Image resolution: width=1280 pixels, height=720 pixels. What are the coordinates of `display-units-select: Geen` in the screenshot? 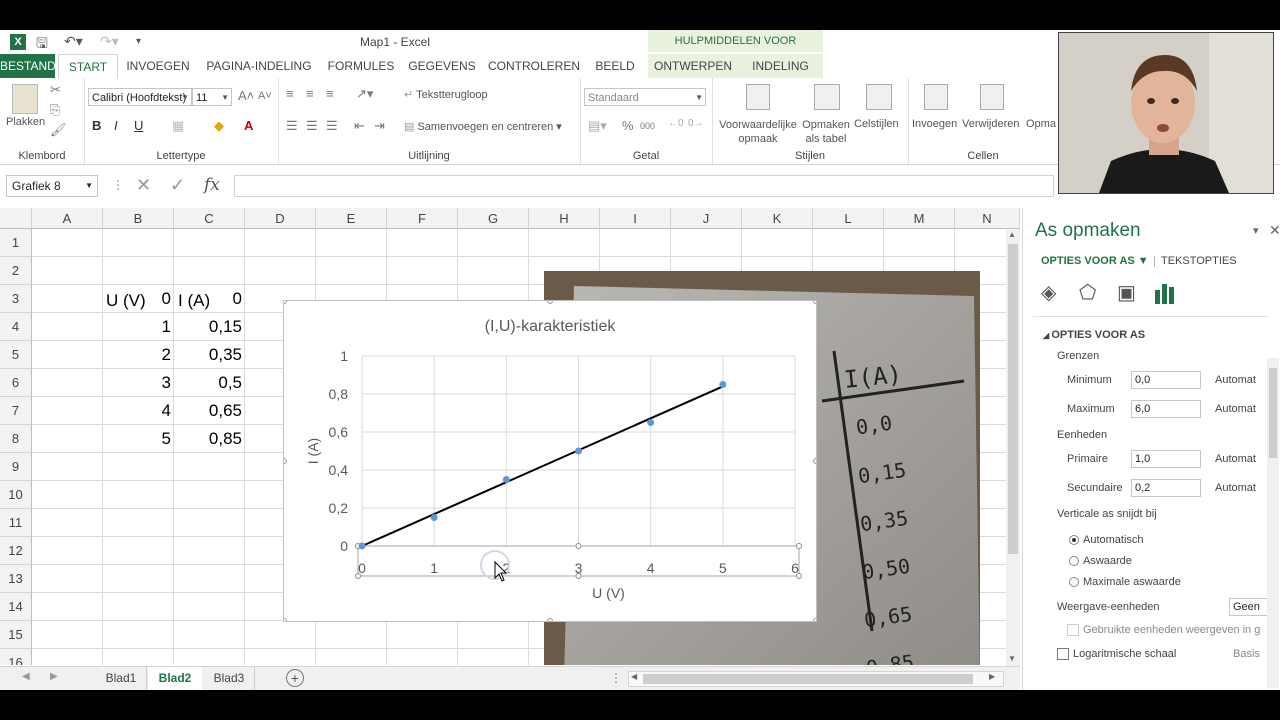 It's located at (1249, 607).